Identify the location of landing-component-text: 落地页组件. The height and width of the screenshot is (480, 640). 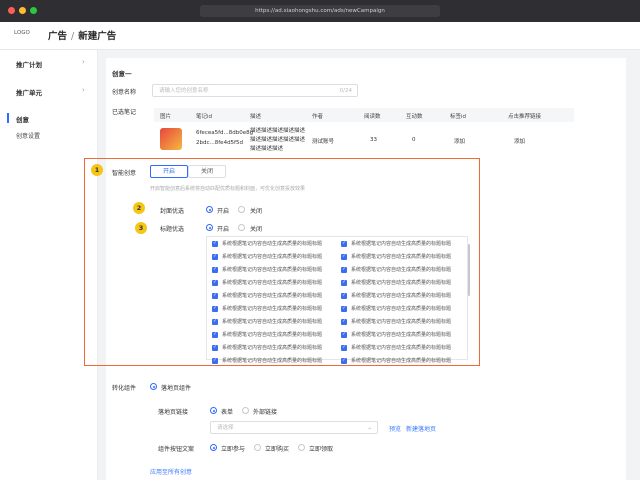
(176, 388).